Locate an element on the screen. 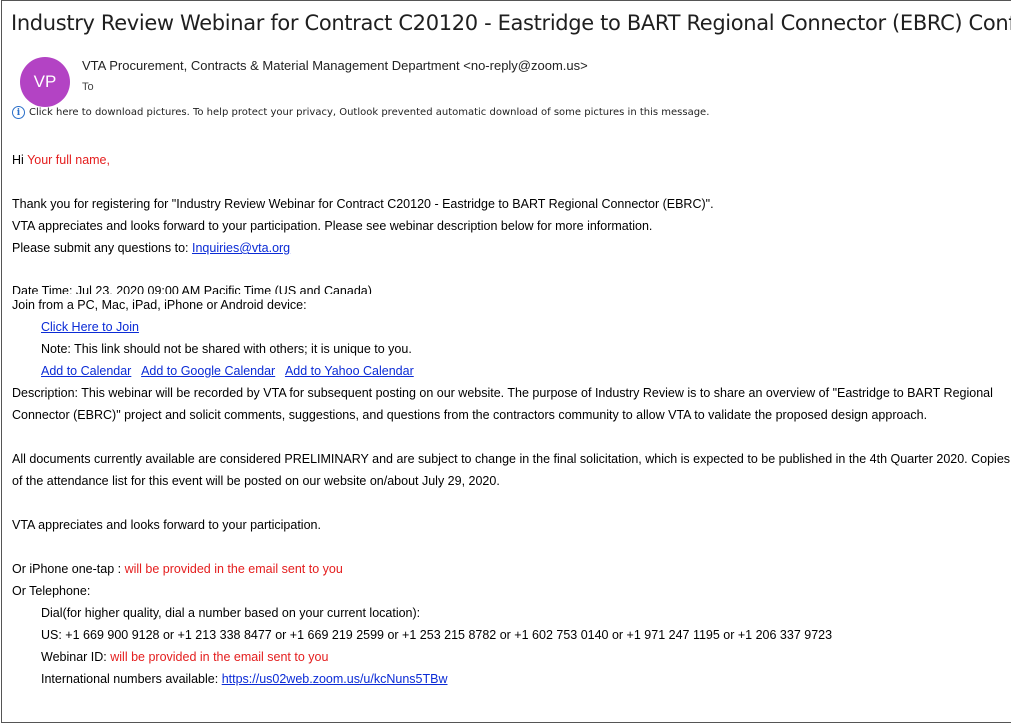 The width and height of the screenshot is (1013, 725). inquiries-email-link: Inquiries@vta.org is located at coordinates (241, 248).